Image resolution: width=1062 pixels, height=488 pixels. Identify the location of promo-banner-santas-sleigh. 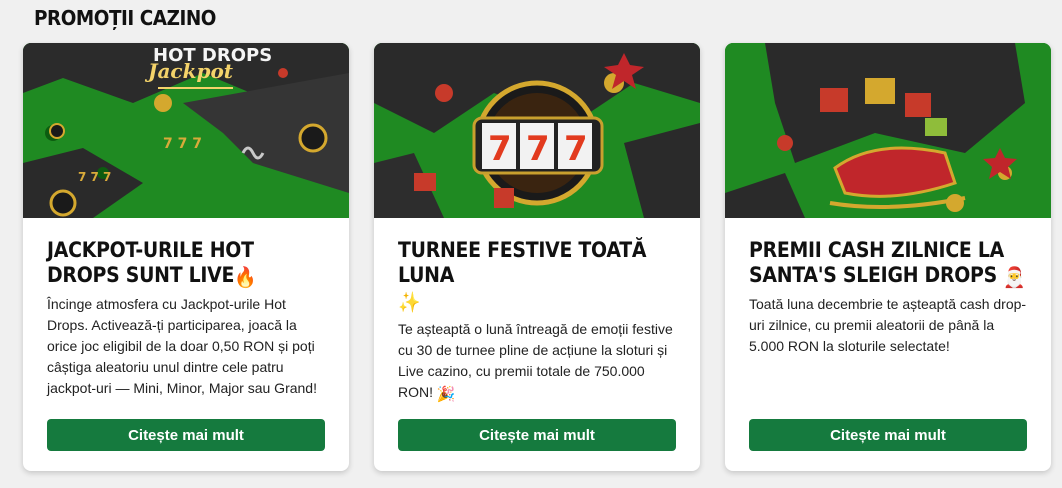
(888, 130).